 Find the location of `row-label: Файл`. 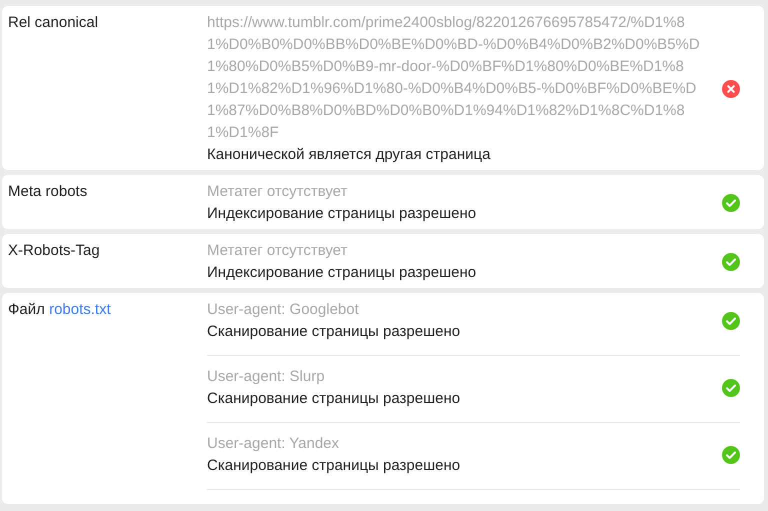

row-label: Файл is located at coordinates (26, 309).